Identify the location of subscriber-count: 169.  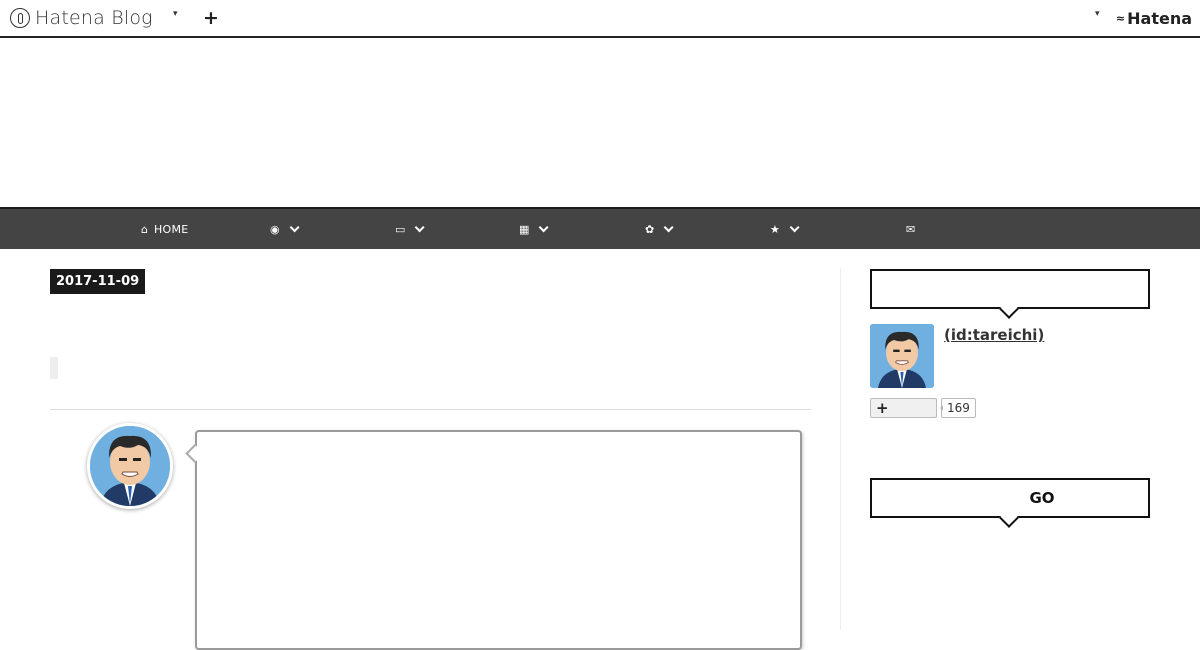
(958, 408).